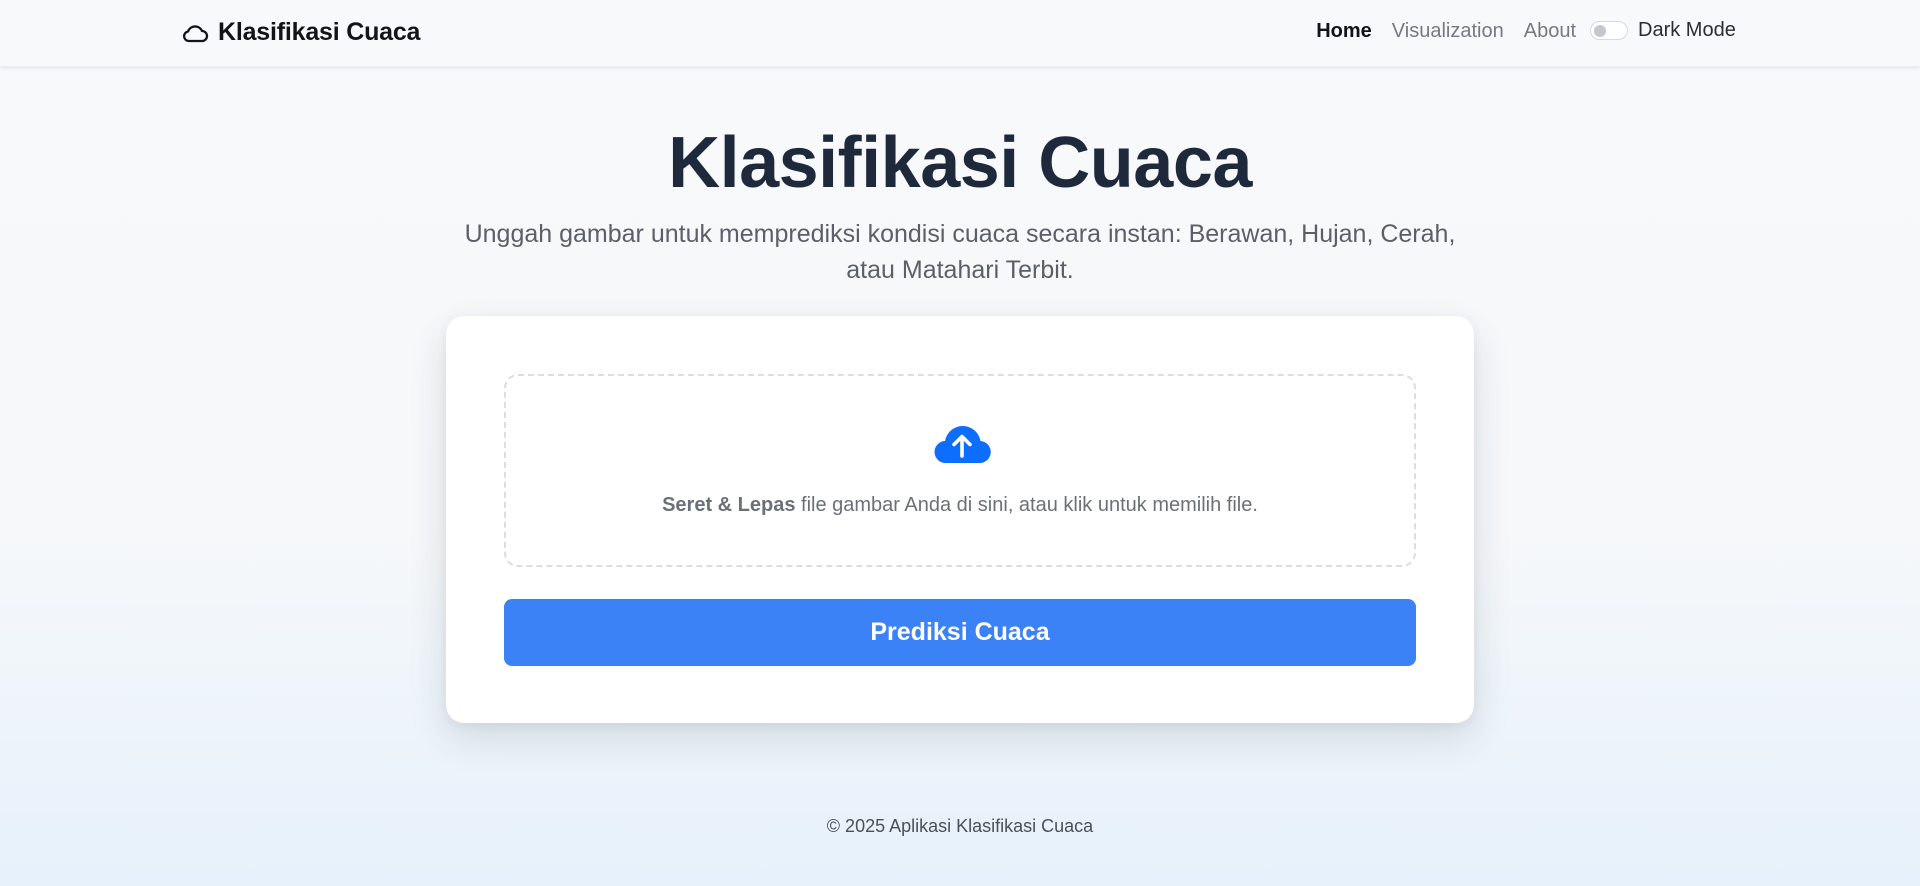 This screenshot has width=1920, height=886. Describe the element at coordinates (1344, 31) in the screenshot. I see `nav-link-home: Home` at that location.